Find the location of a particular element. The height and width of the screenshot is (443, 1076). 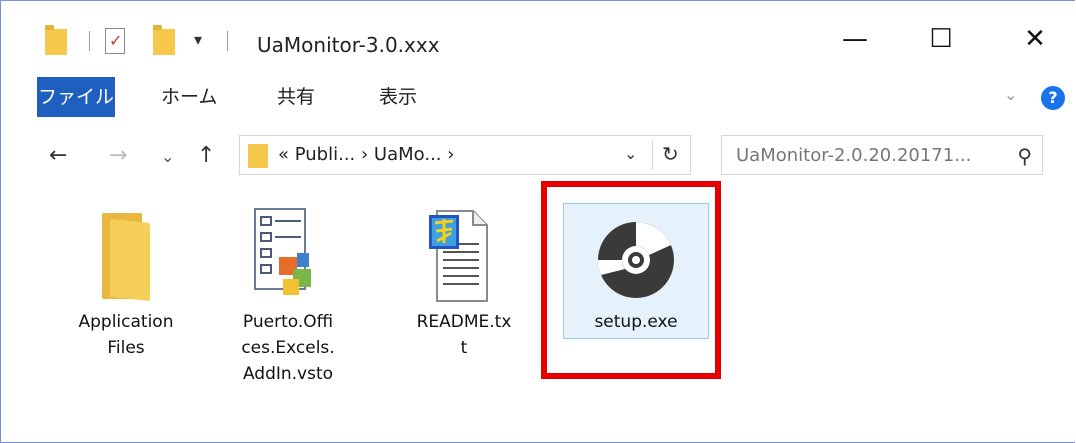

window-title: UaMonitor-3.0.xxx is located at coordinates (348, 45).